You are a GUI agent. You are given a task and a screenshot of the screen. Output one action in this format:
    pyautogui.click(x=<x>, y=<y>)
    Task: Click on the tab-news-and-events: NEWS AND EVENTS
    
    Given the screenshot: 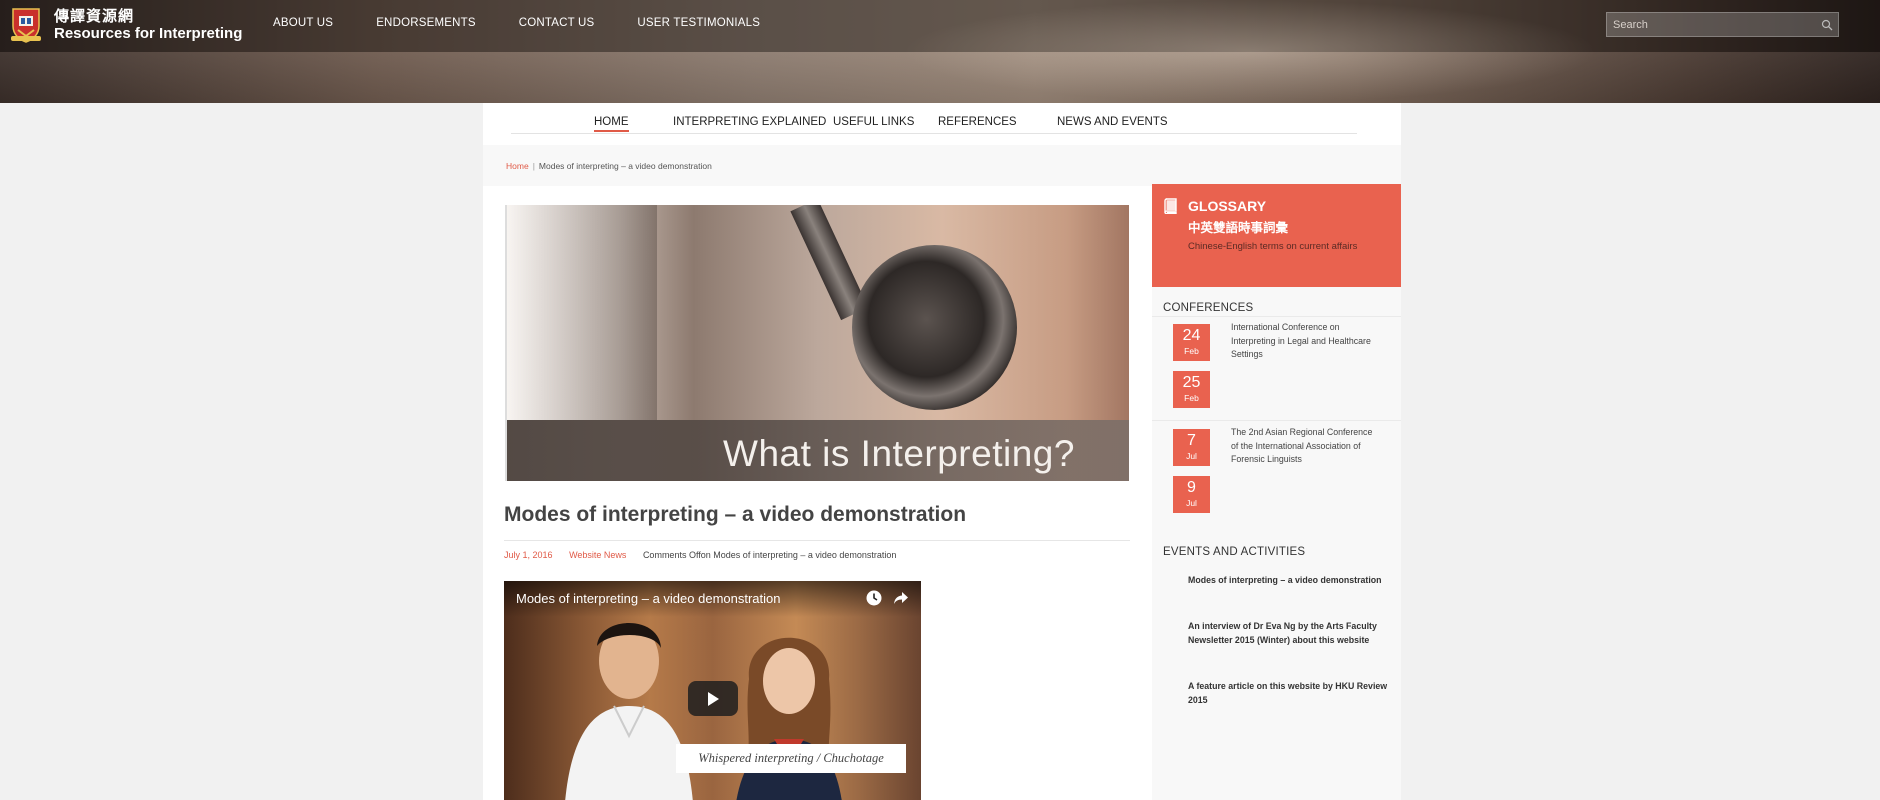 What is the action you would take?
    pyautogui.click(x=1112, y=122)
    